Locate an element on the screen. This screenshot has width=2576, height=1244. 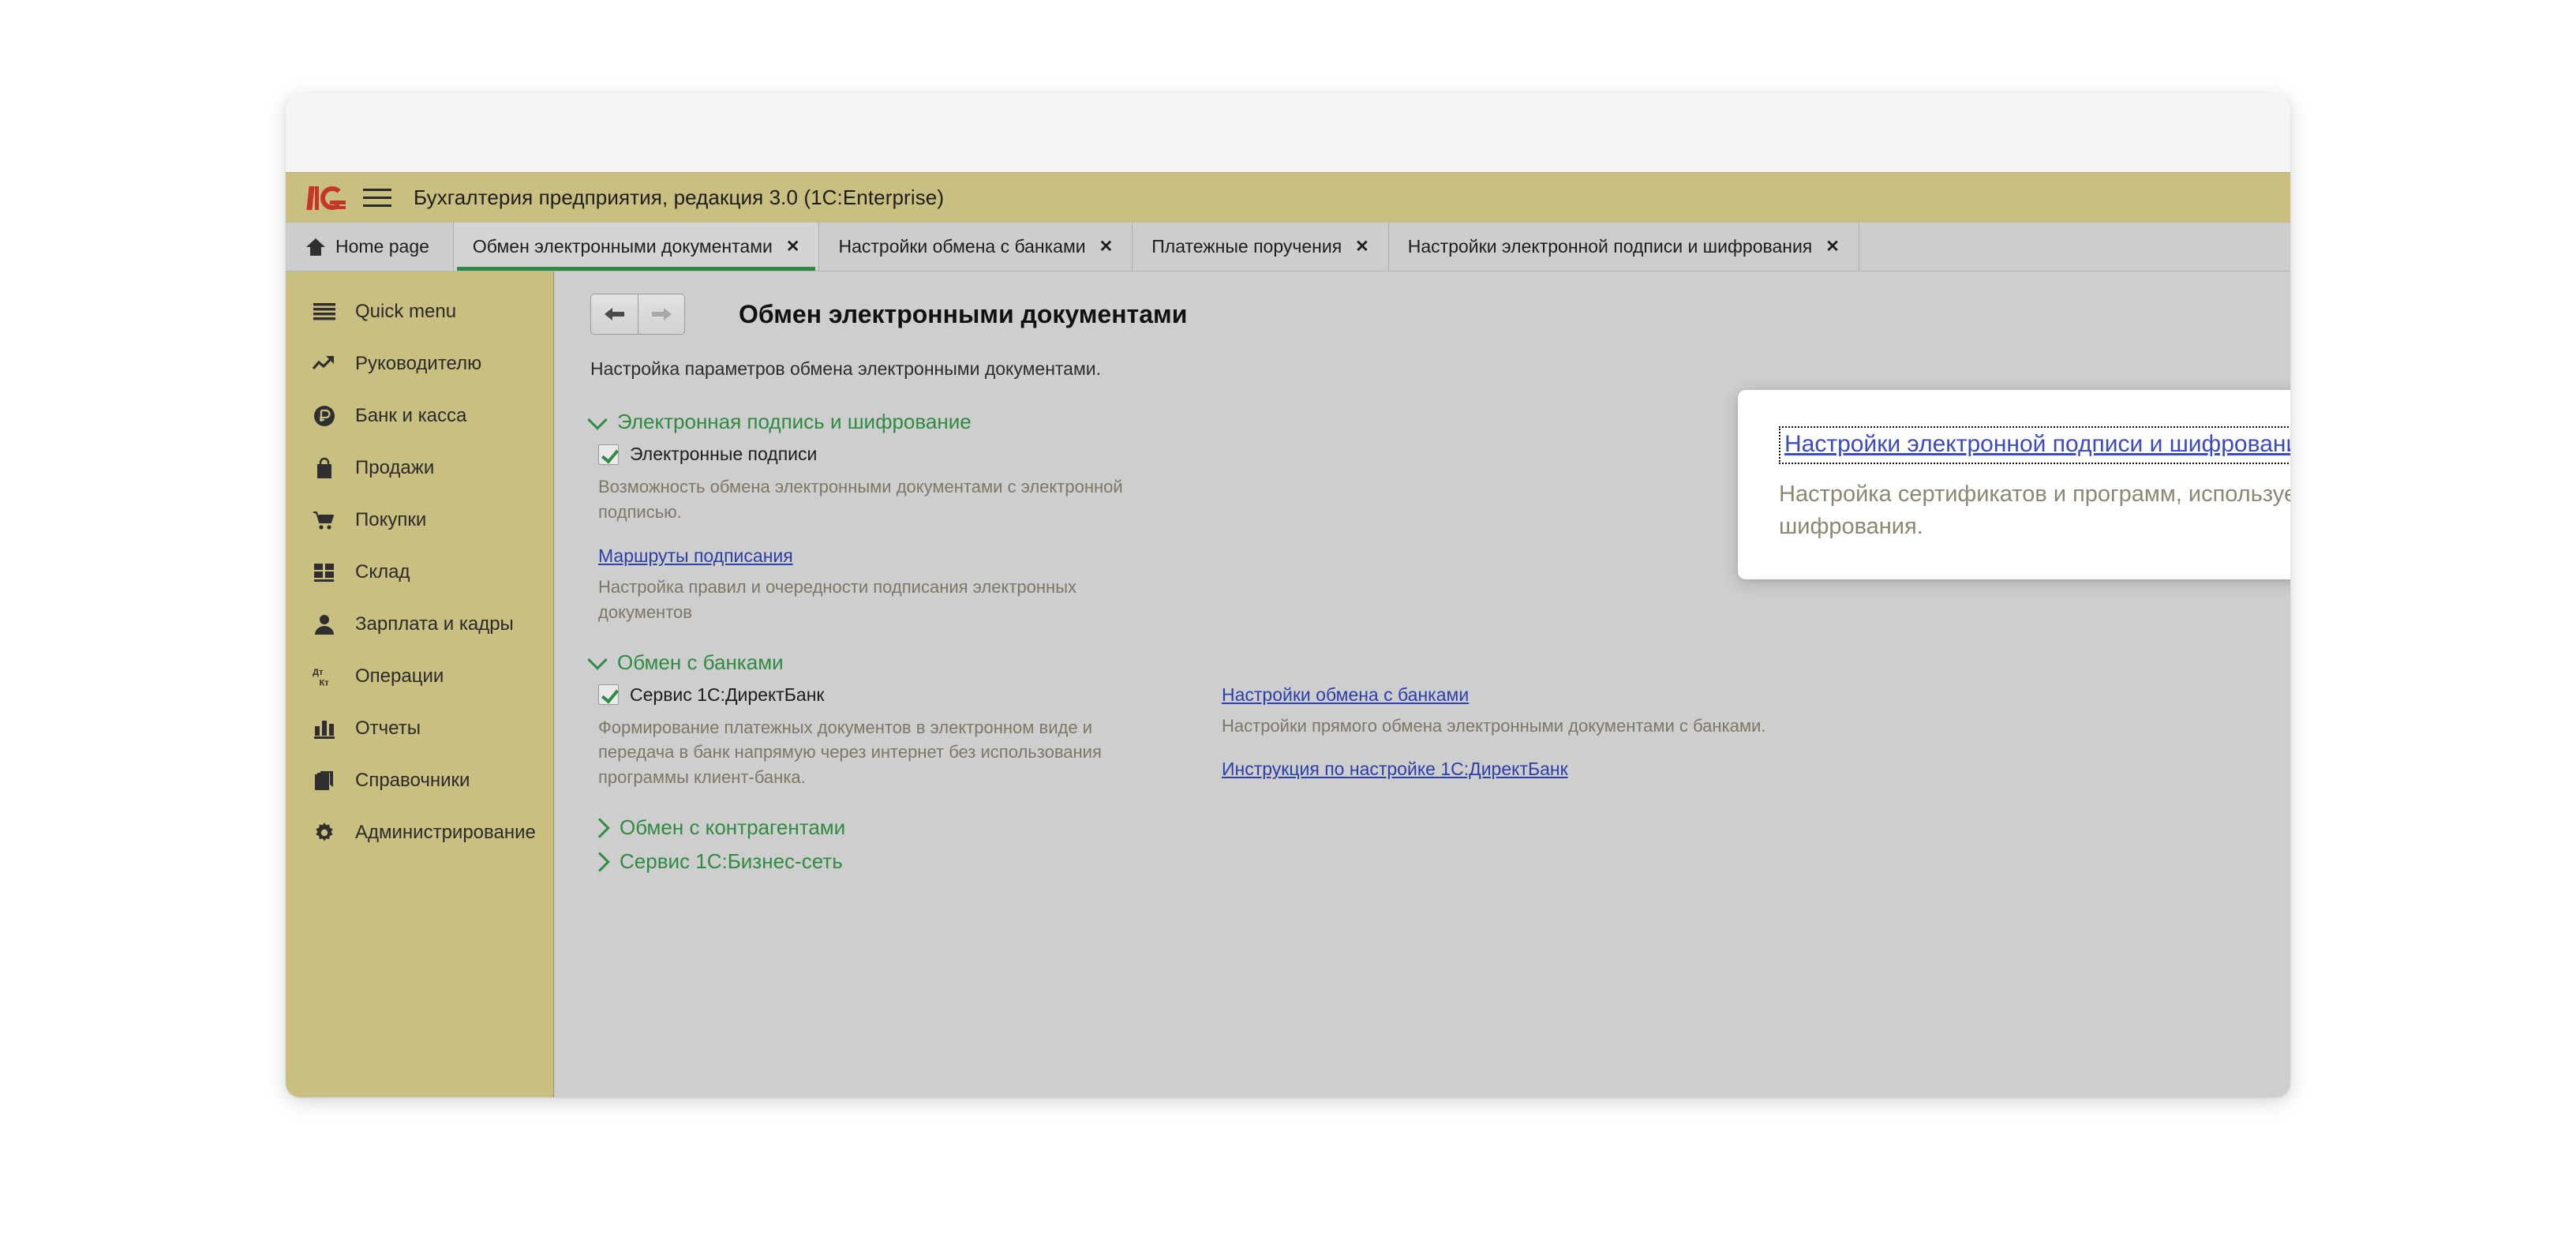
sidebar-item-label: Банк и касса is located at coordinates (411, 415).